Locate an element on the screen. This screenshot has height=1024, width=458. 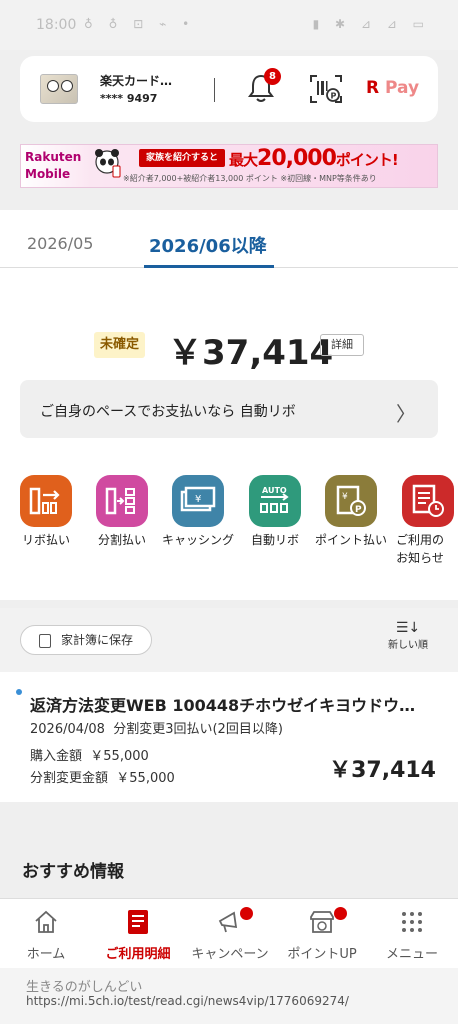
point-pay-icon: ¥ P is located at coordinates (351, 501).